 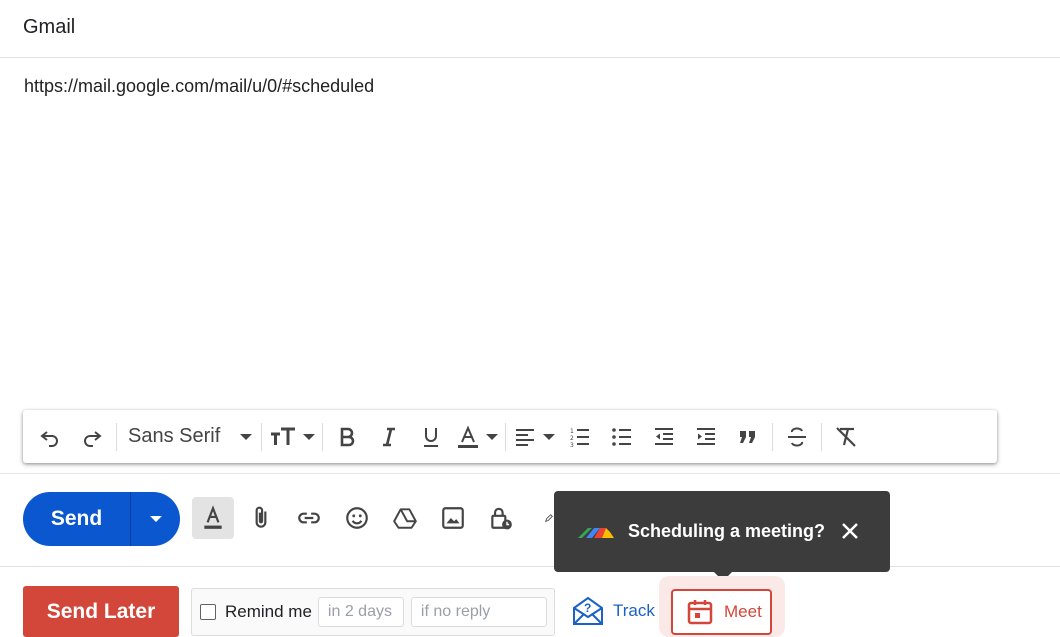 I want to click on indent-more-icon, so click(x=706, y=437).